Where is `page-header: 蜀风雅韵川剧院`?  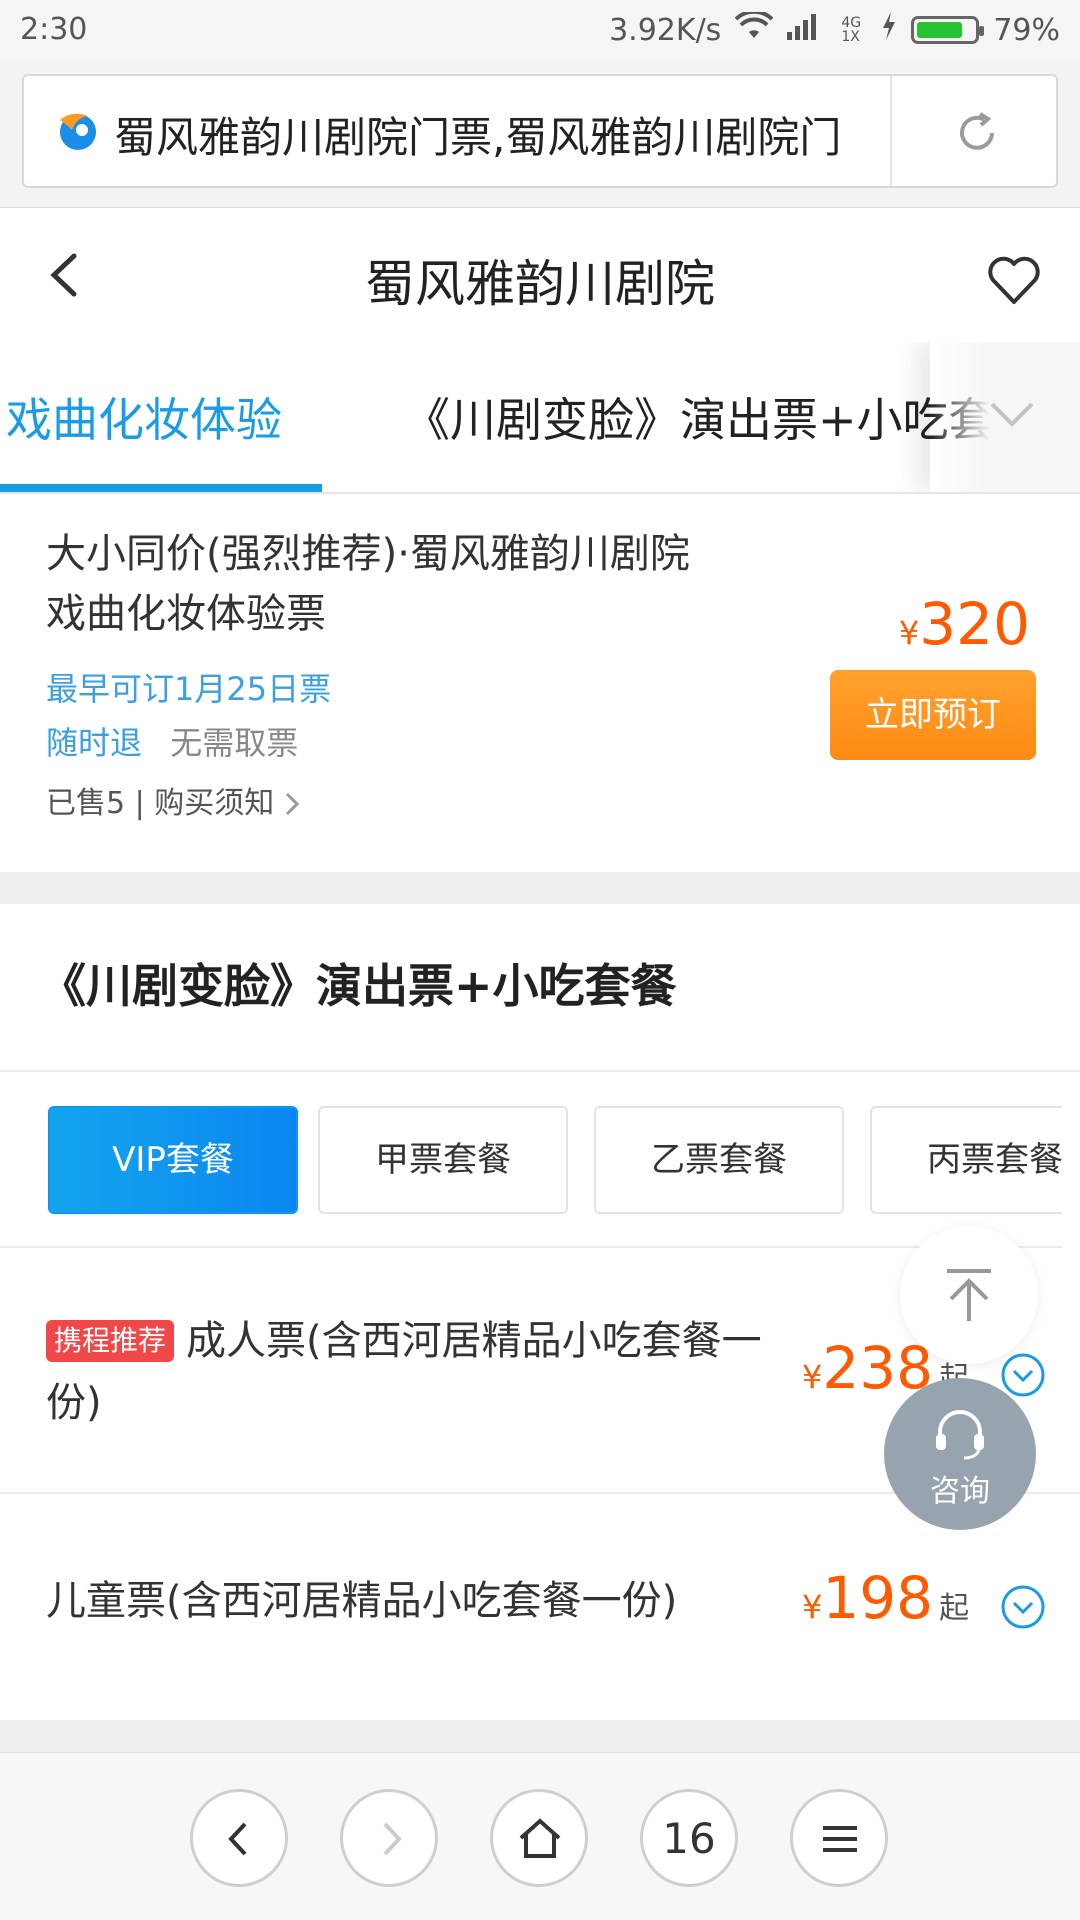 page-header: 蜀风雅韵川剧院 is located at coordinates (540, 275).